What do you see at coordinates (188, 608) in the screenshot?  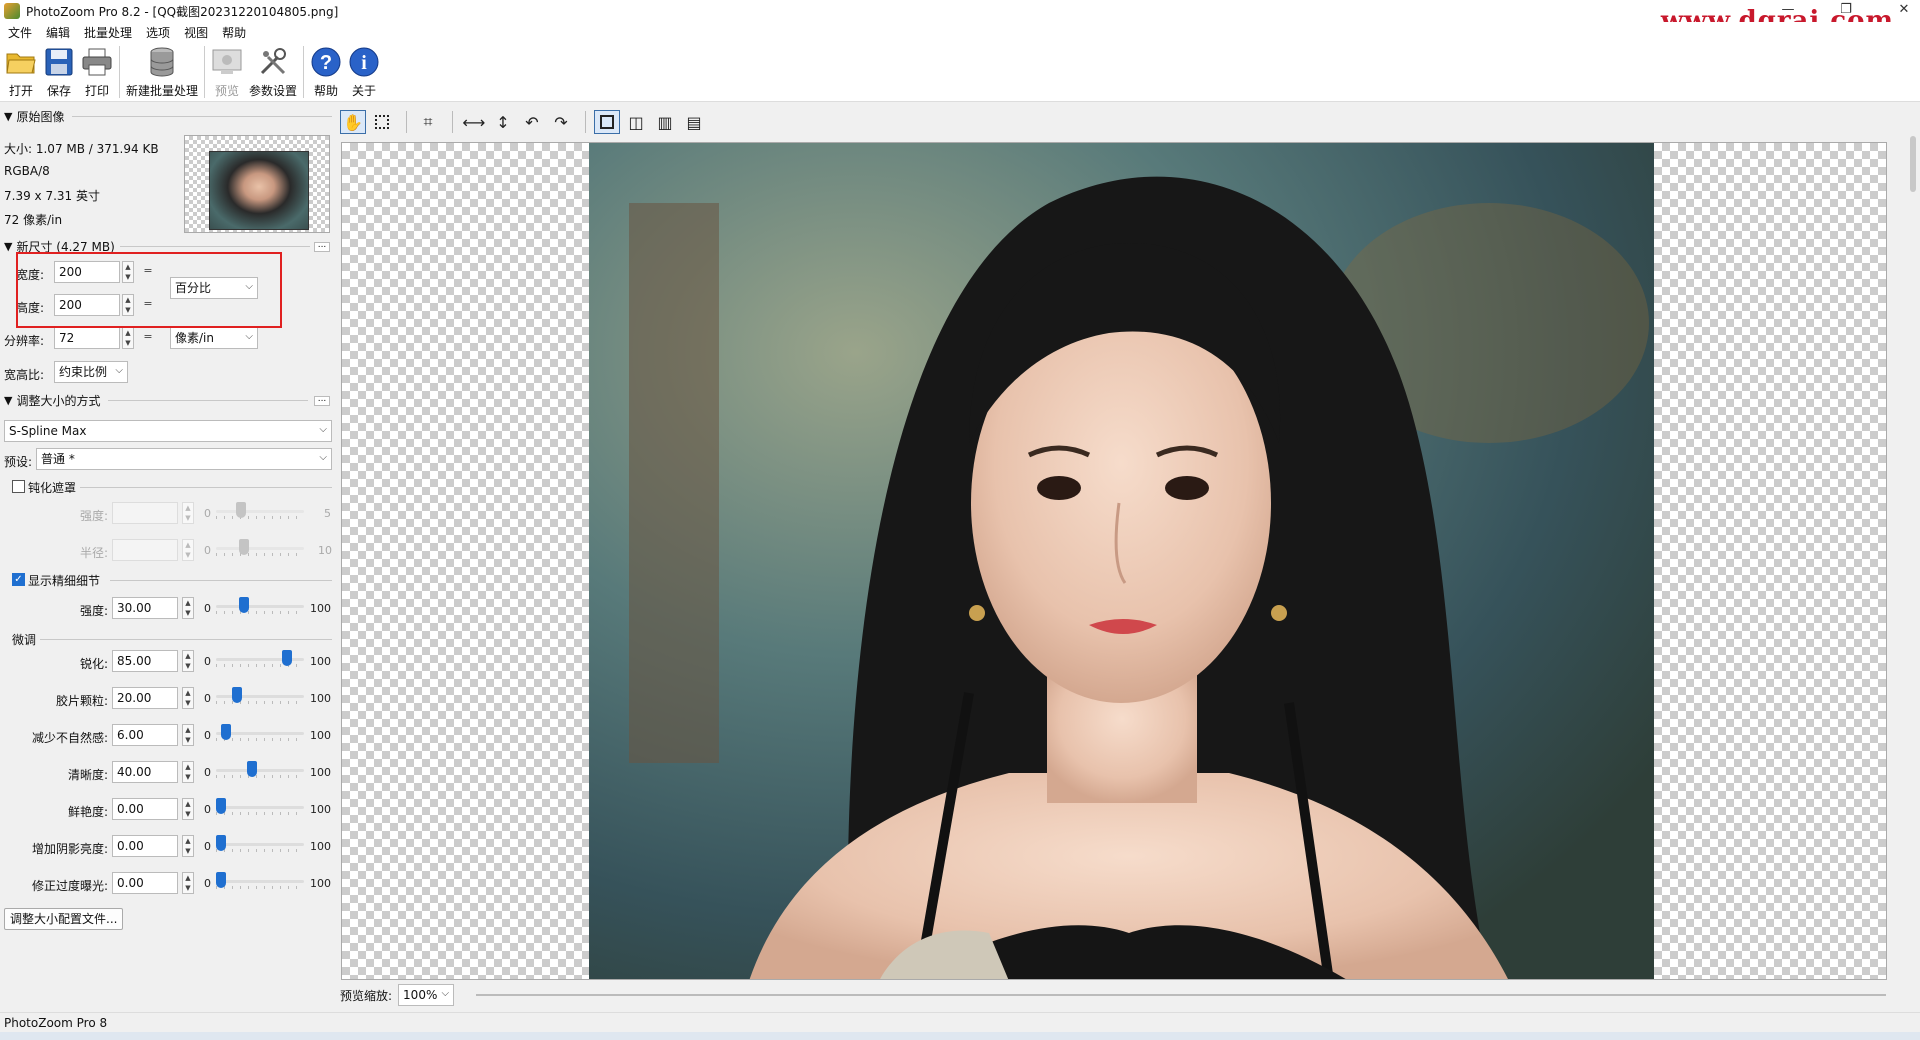 I see `details-strength-spinner: ▲ ▼` at bounding box center [188, 608].